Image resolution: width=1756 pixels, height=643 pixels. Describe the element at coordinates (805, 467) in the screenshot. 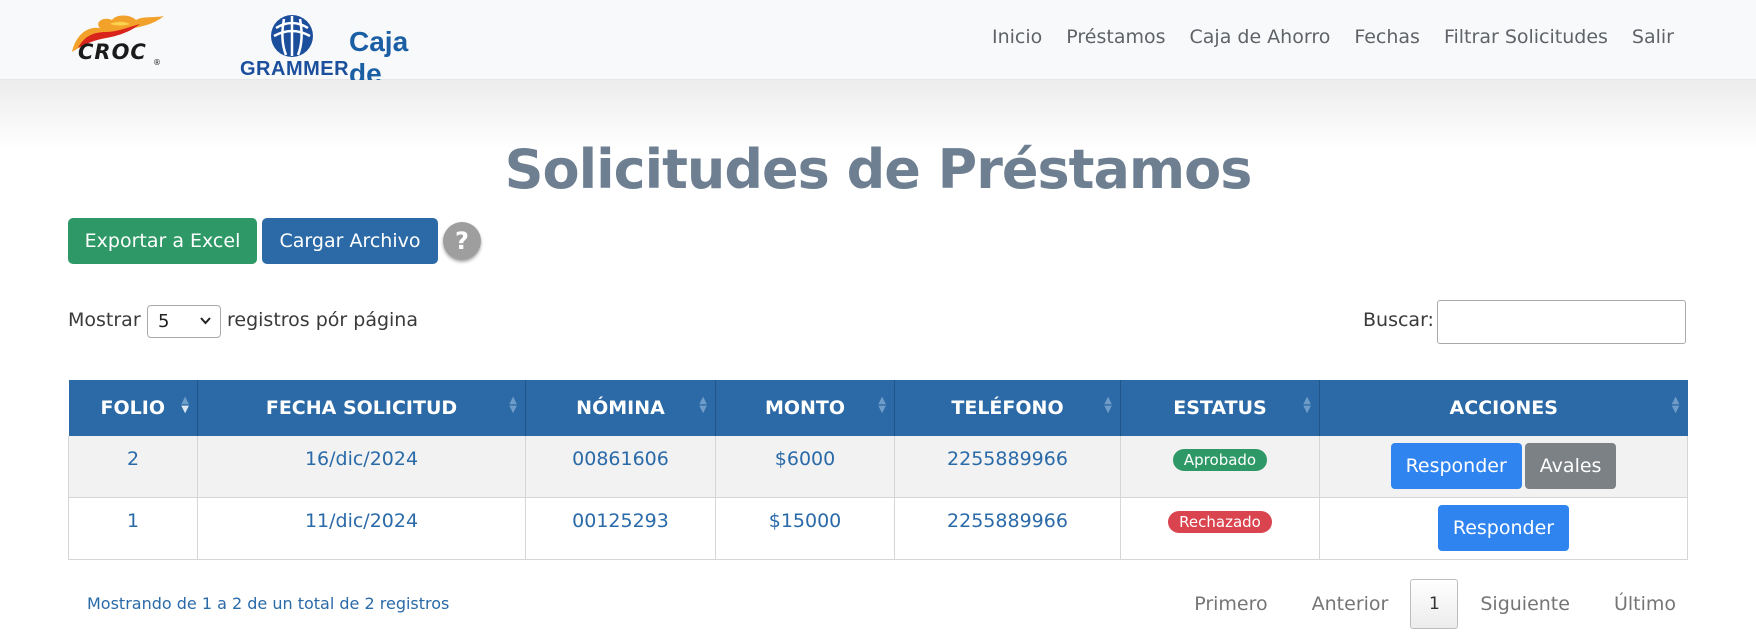

I see `cell-monto: $6000` at that location.